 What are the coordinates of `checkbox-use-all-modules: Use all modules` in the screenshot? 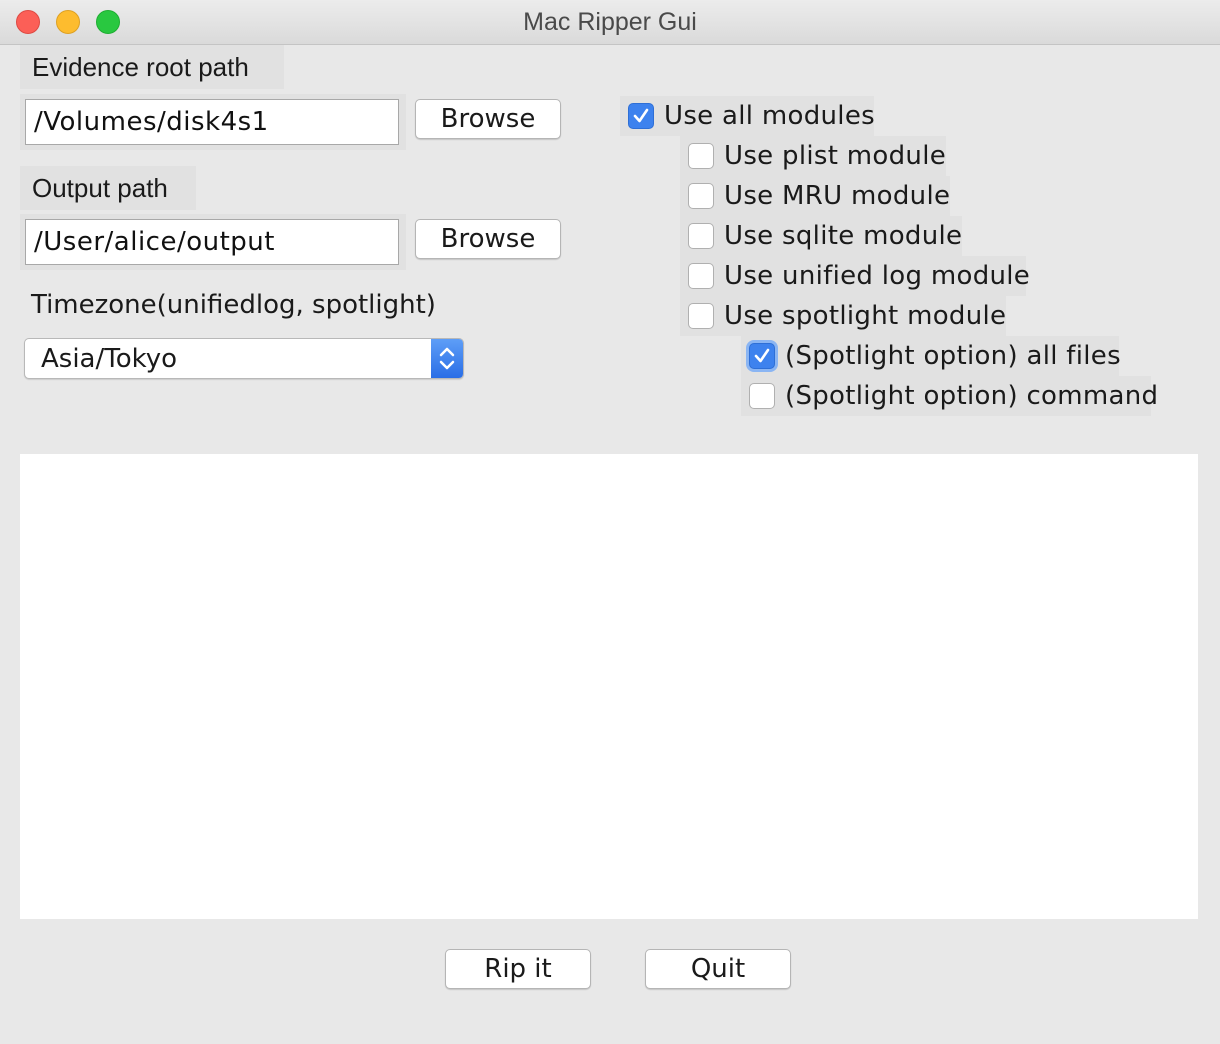 It's located at (747, 116).